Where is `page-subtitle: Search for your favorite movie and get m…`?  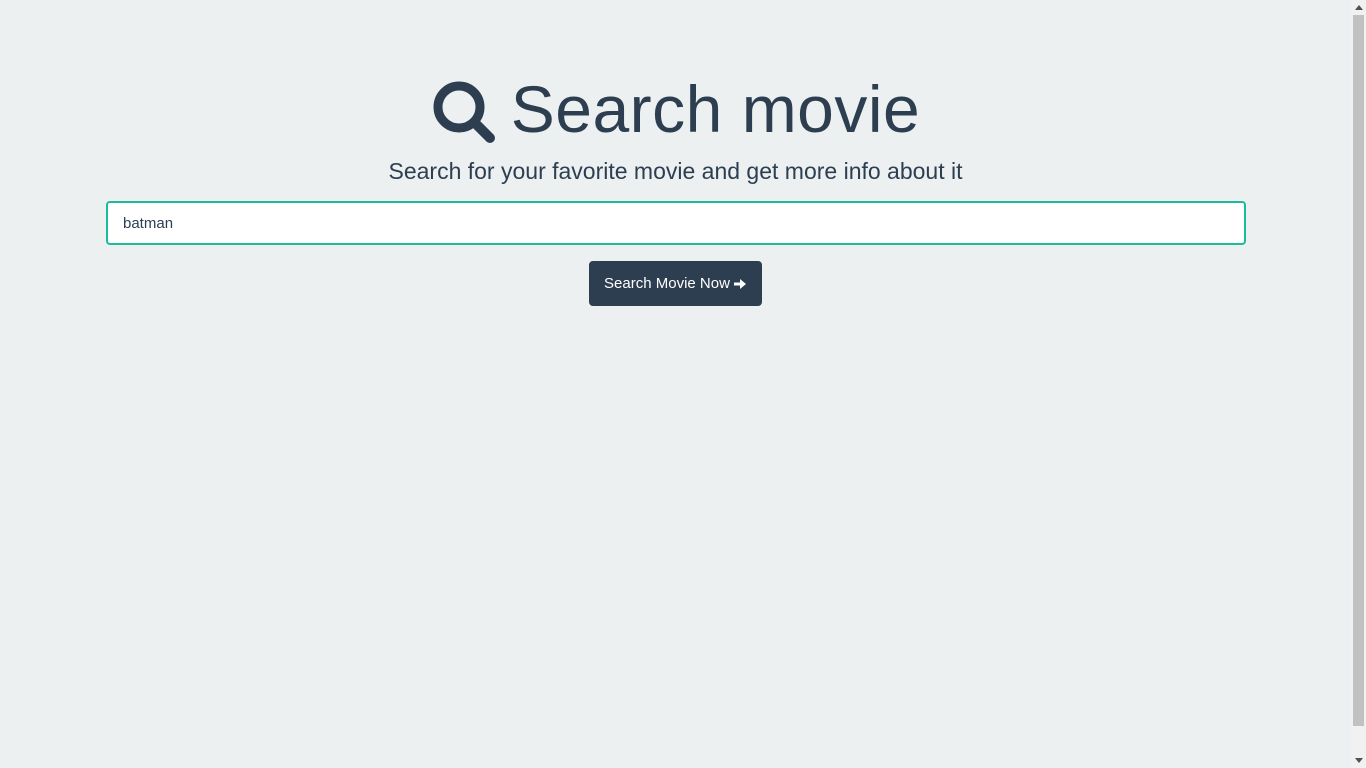 page-subtitle: Search for your favorite movie and get m… is located at coordinates (675, 171).